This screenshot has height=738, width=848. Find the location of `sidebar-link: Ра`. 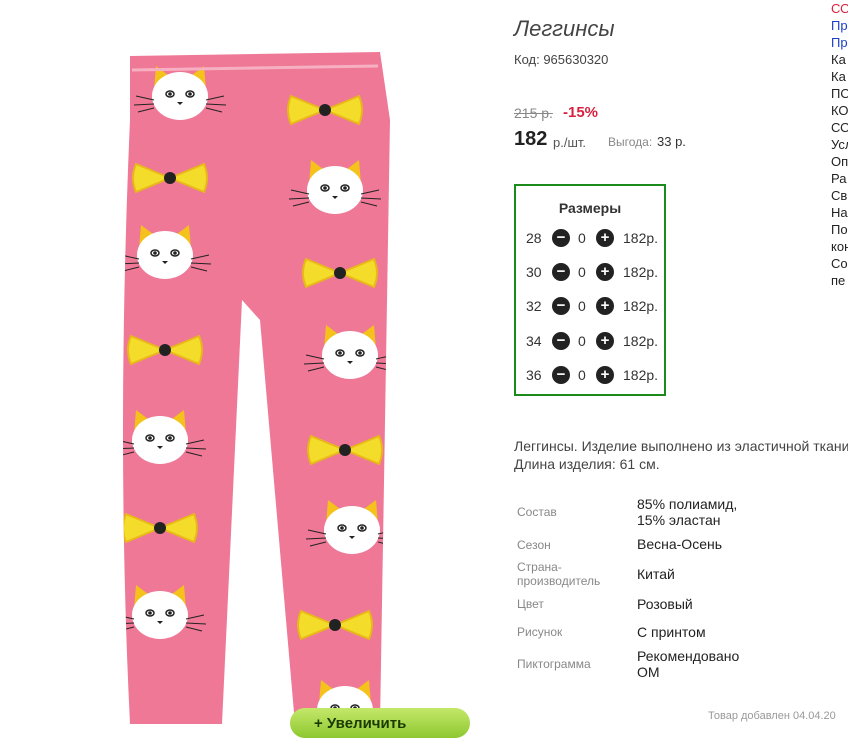

sidebar-link: Ра is located at coordinates (839, 178).